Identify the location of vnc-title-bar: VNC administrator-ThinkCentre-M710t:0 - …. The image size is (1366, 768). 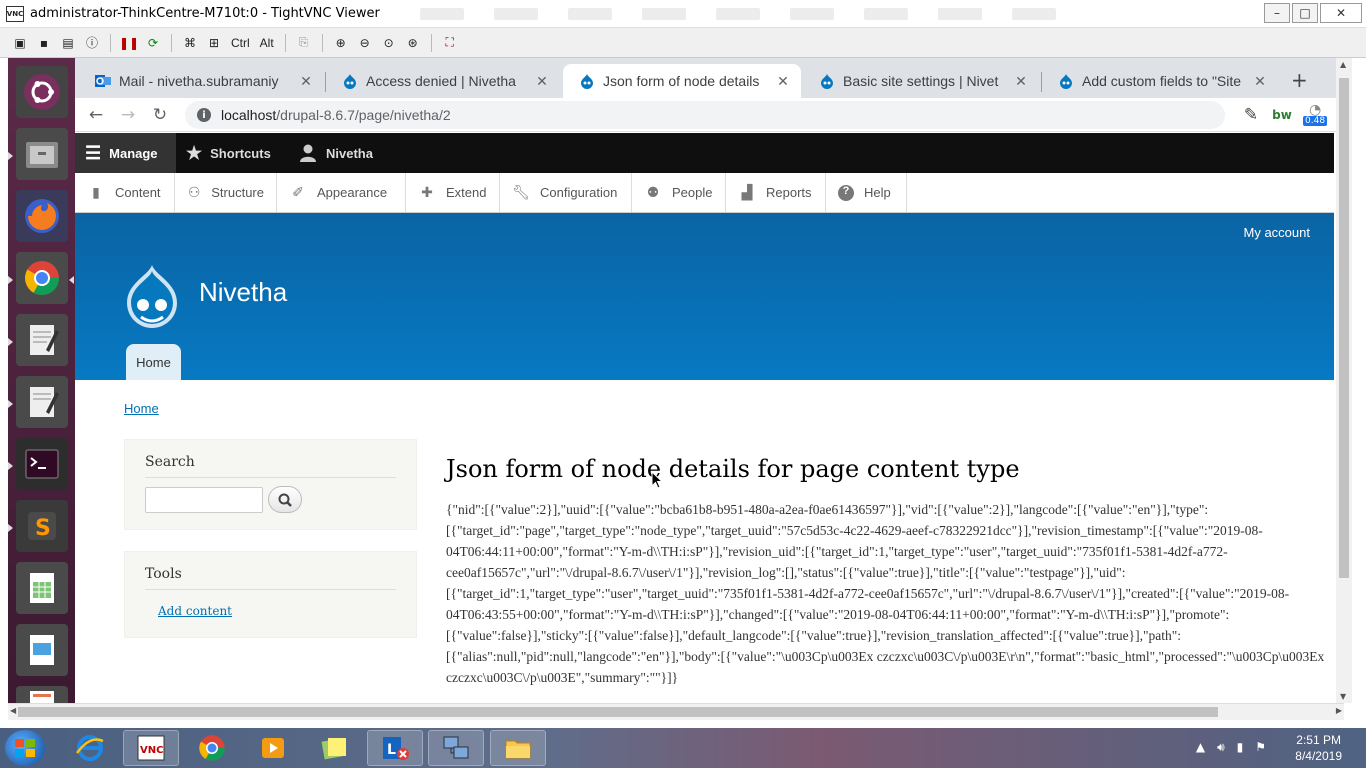
(683, 14).